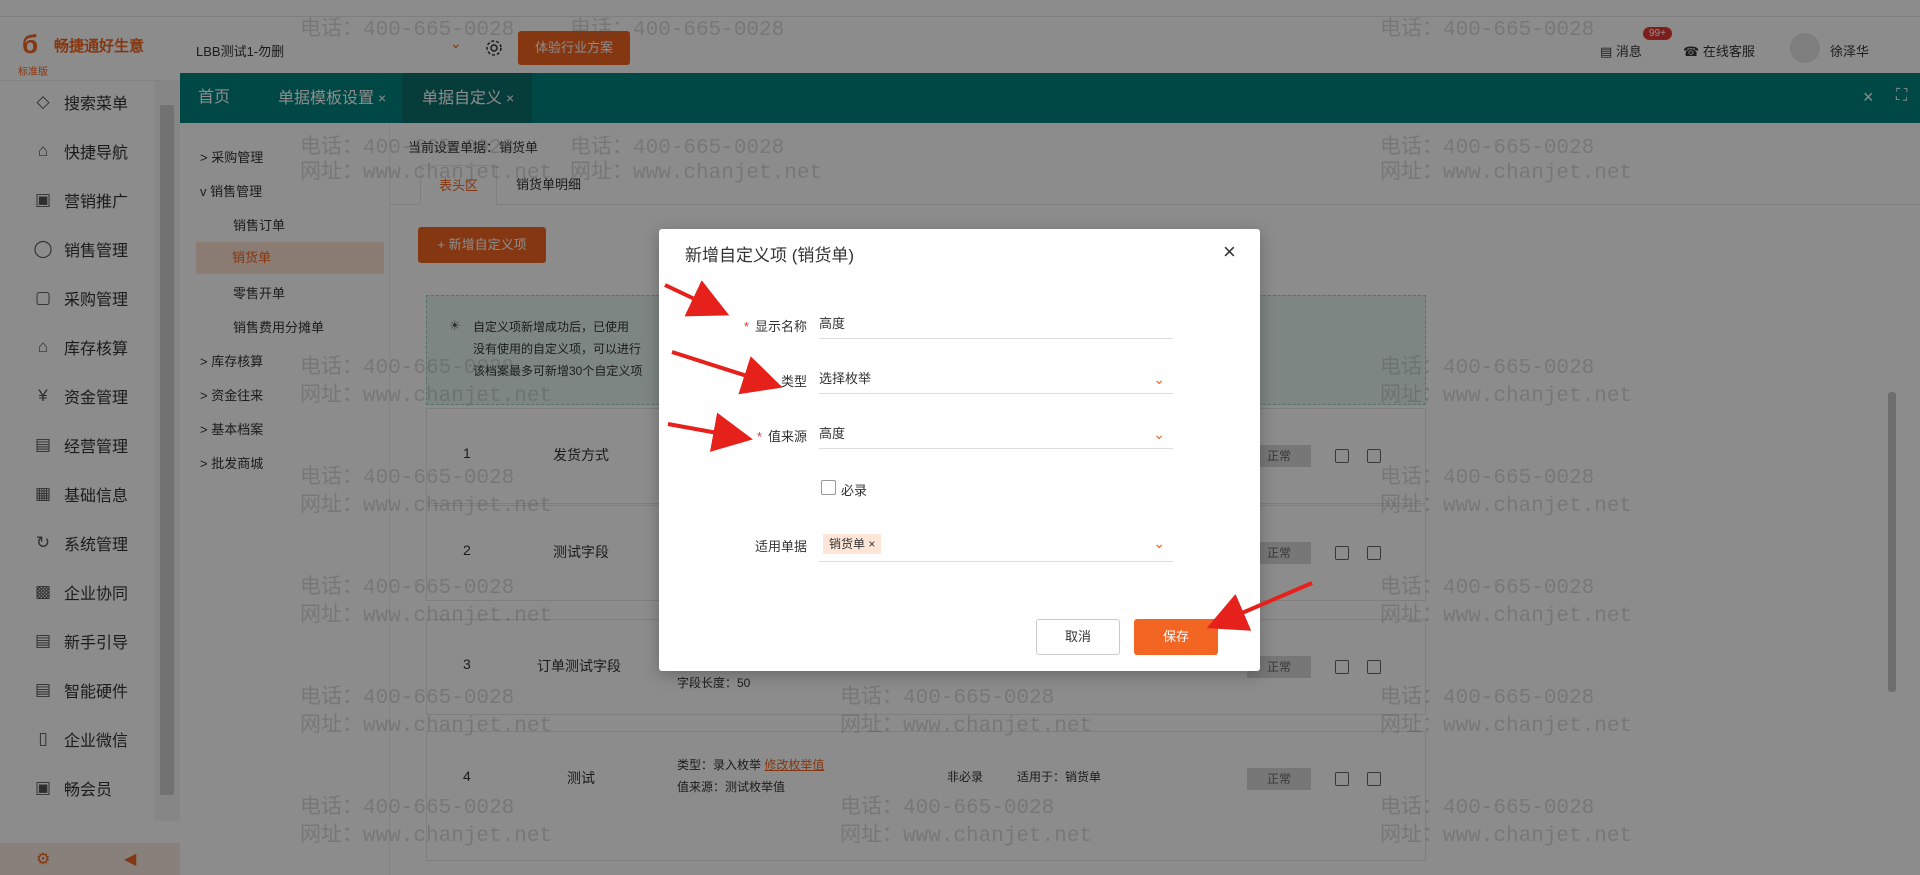 This screenshot has width=1920, height=875. I want to click on display-name-label: * 显示名称, so click(733, 325).